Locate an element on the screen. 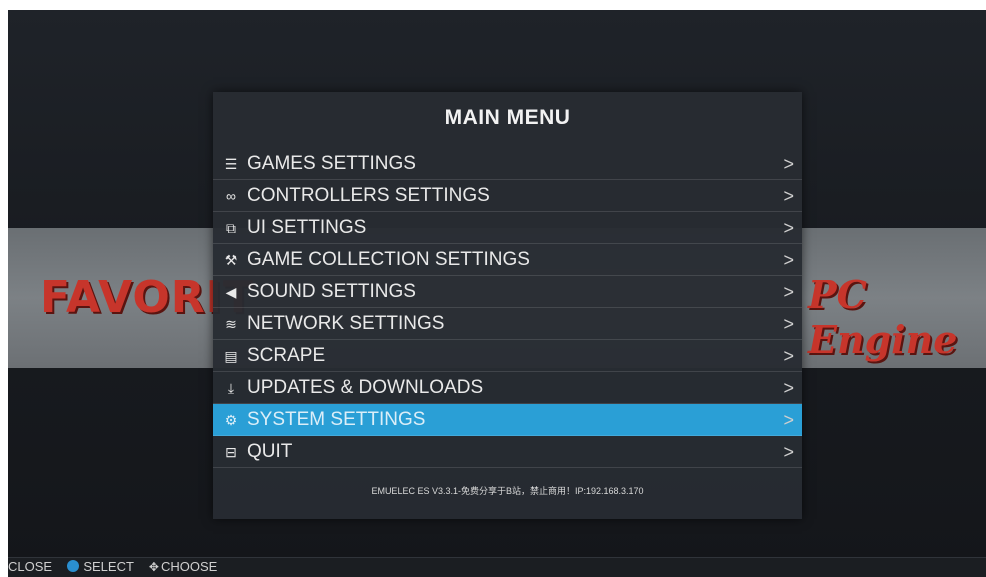  speaker-icon: ◀ is located at coordinates (231, 292).